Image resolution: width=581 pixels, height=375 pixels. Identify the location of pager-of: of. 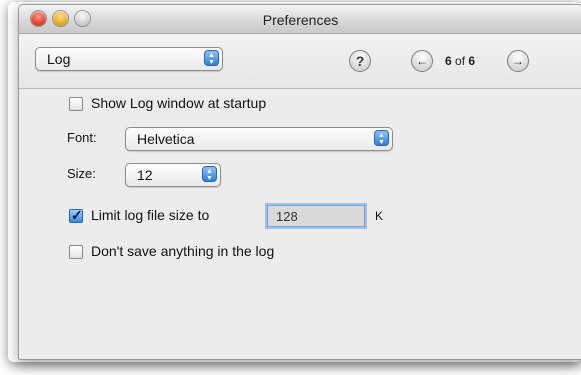
(460, 61).